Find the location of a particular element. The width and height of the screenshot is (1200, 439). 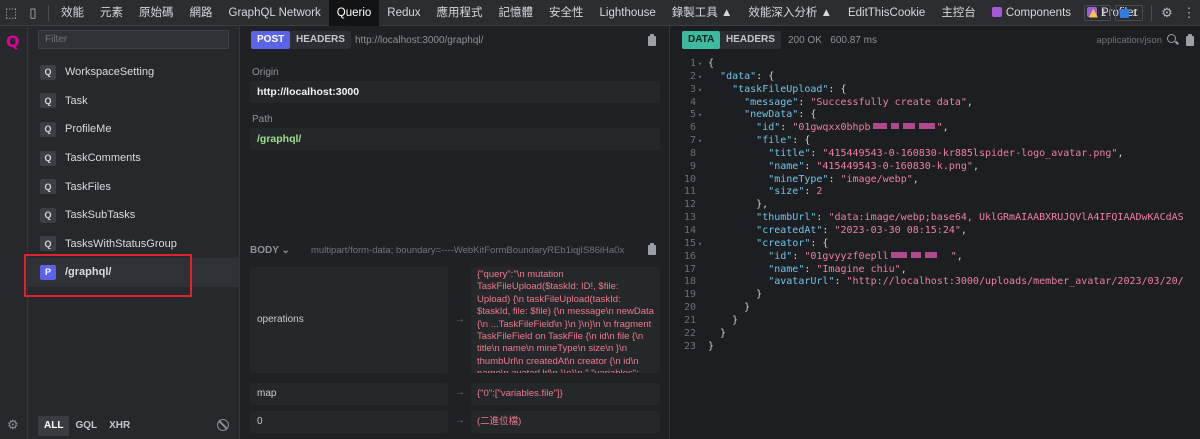

querio-rail: Q ⚙ is located at coordinates (14, 232).